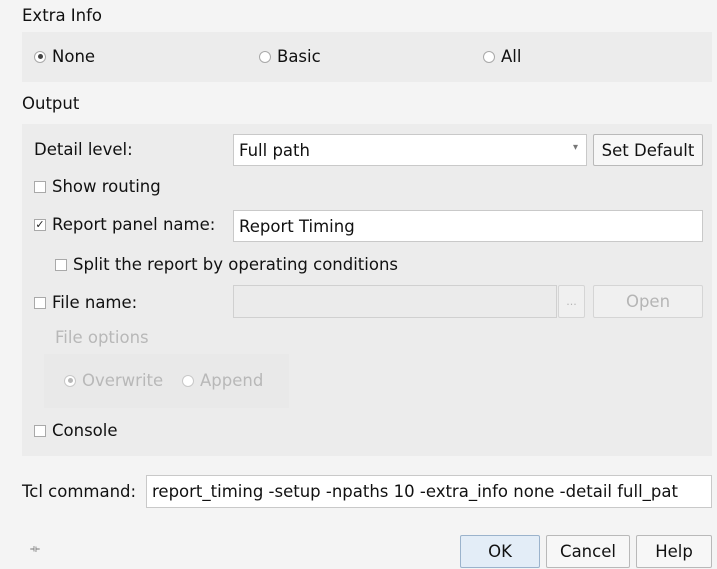 This screenshot has width=717, height=569. Describe the element at coordinates (83, 149) in the screenshot. I see `detail-level-label: Detail level:` at that location.